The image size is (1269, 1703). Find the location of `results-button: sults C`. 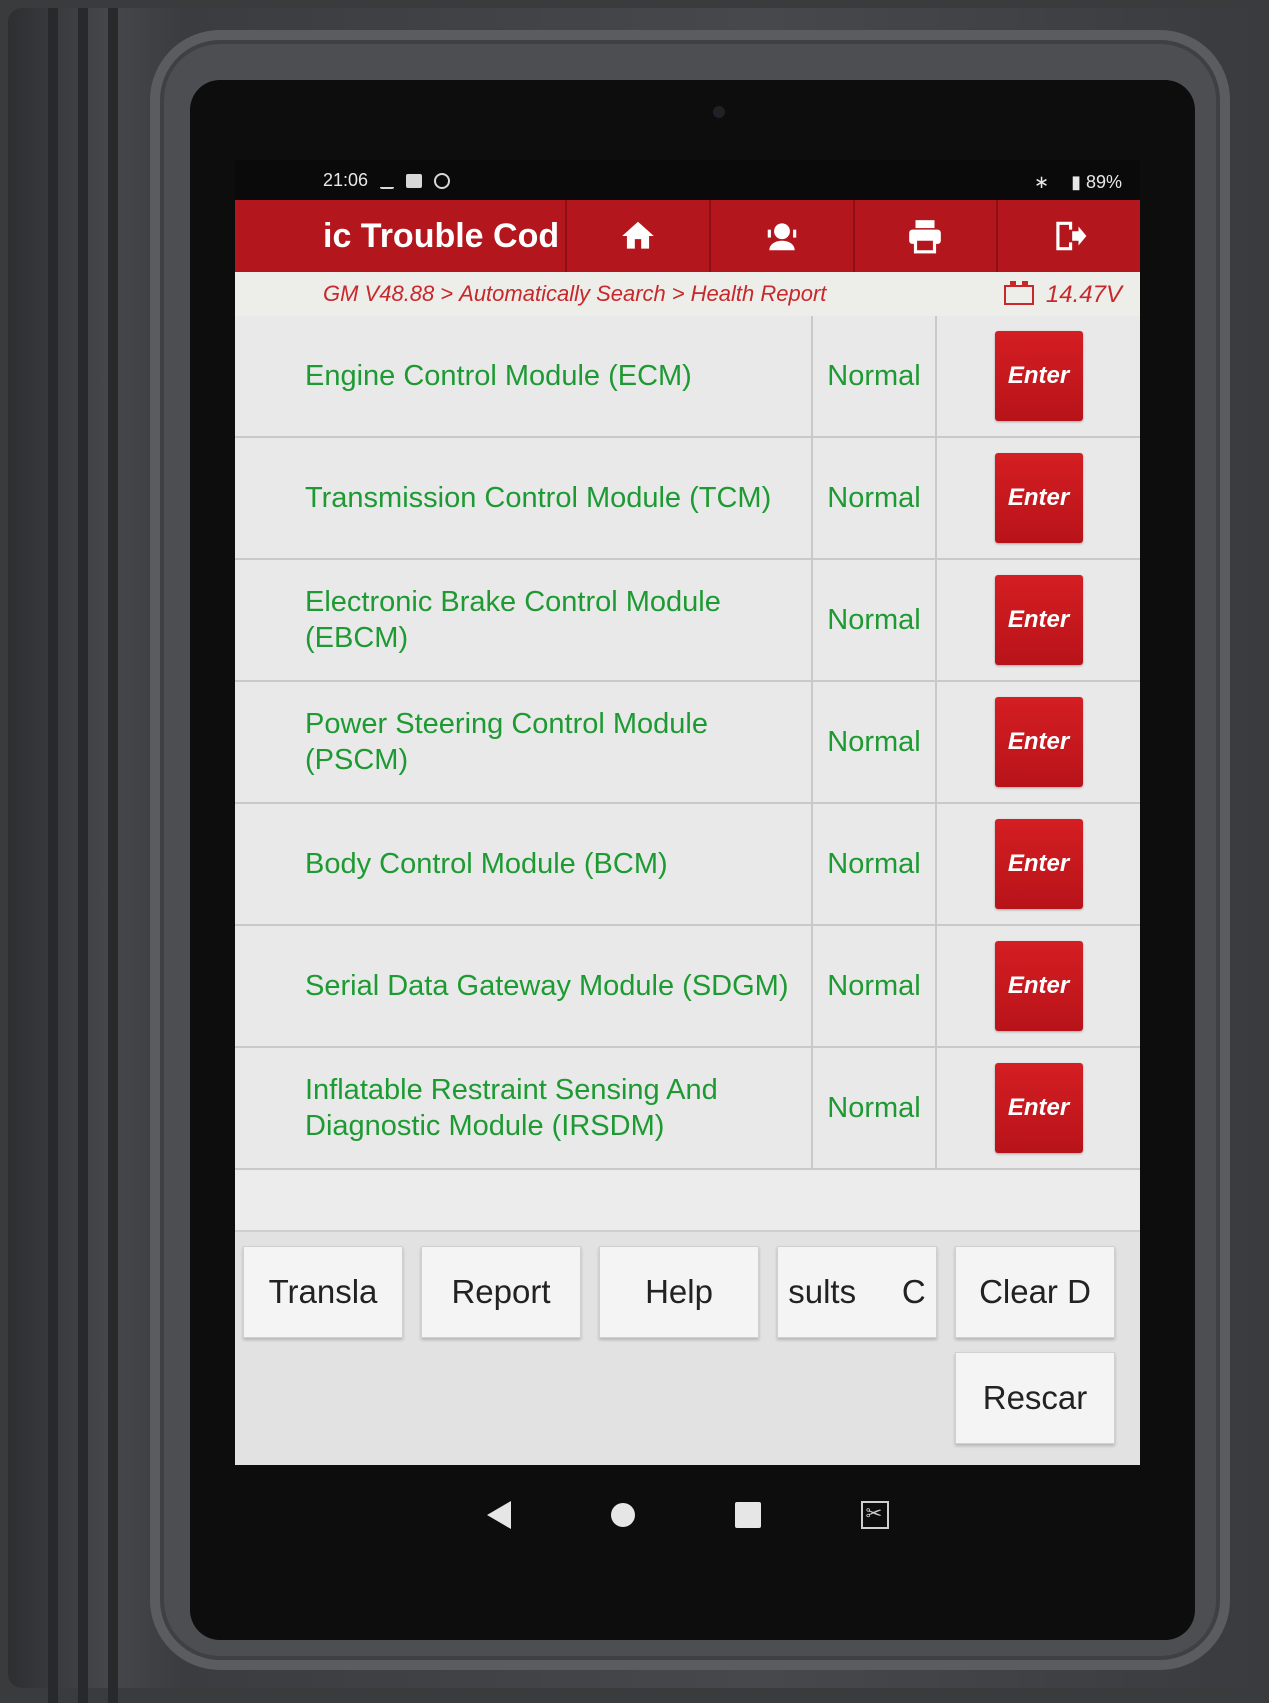

results-button: sults C is located at coordinates (857, 1292).